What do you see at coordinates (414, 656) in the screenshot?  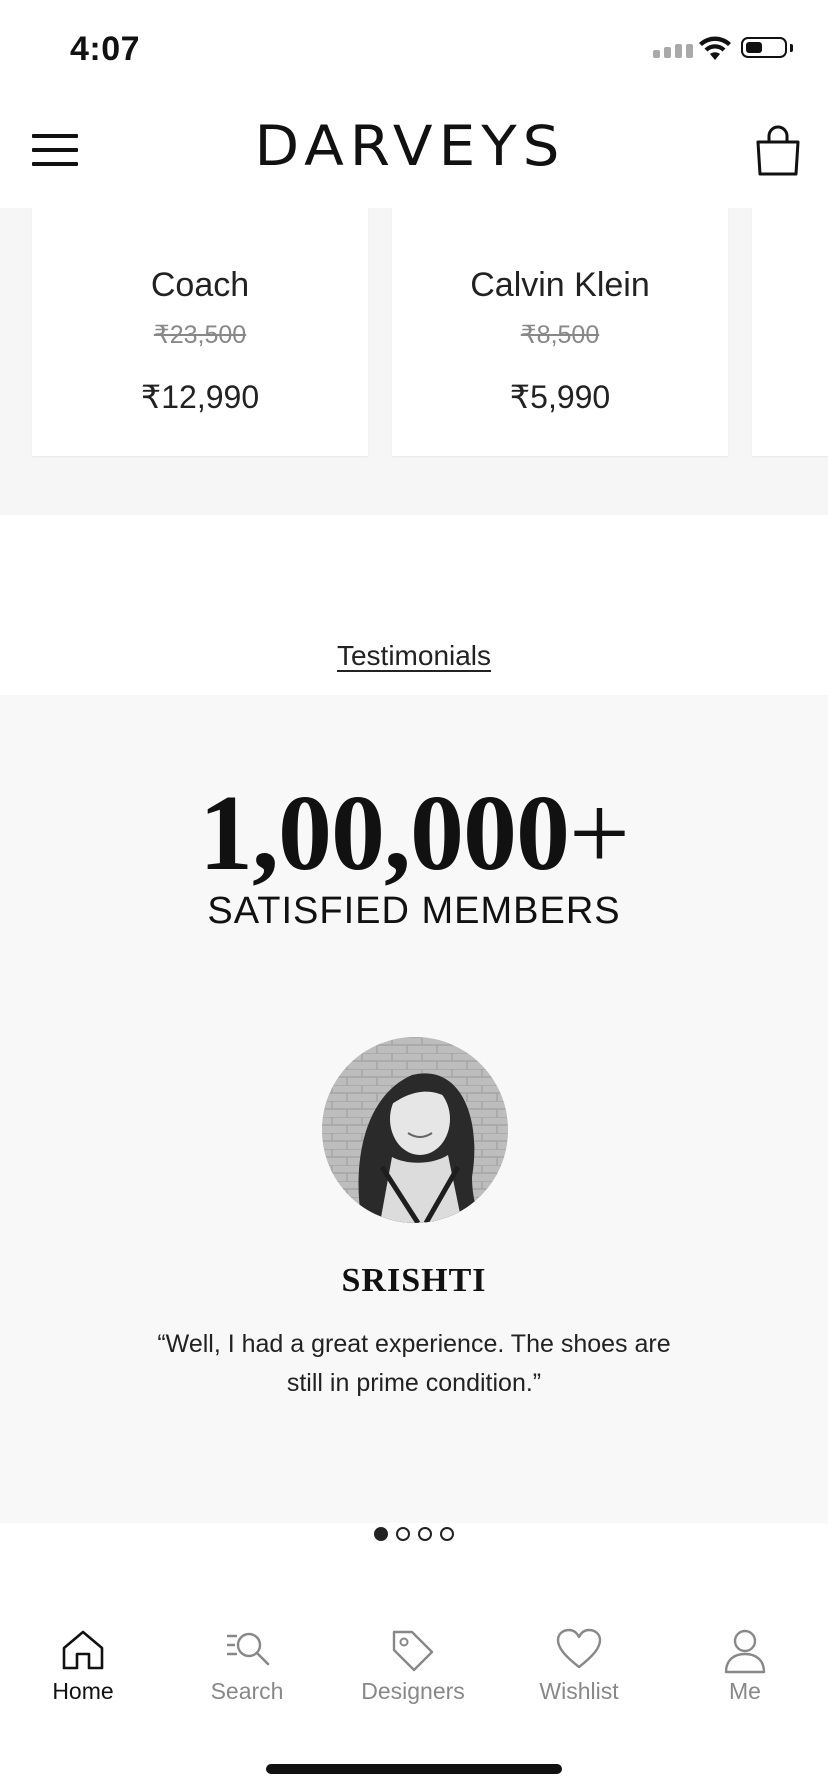 I see `testimonials-link: Testimonials` at bounding box center [414, 656].